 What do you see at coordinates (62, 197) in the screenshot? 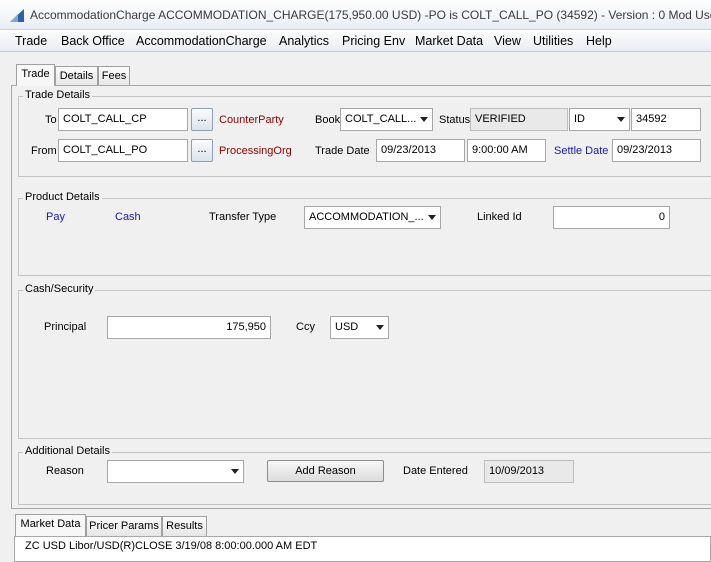
I see `product-details-title: Product Details` at bounding box center [62, 197].